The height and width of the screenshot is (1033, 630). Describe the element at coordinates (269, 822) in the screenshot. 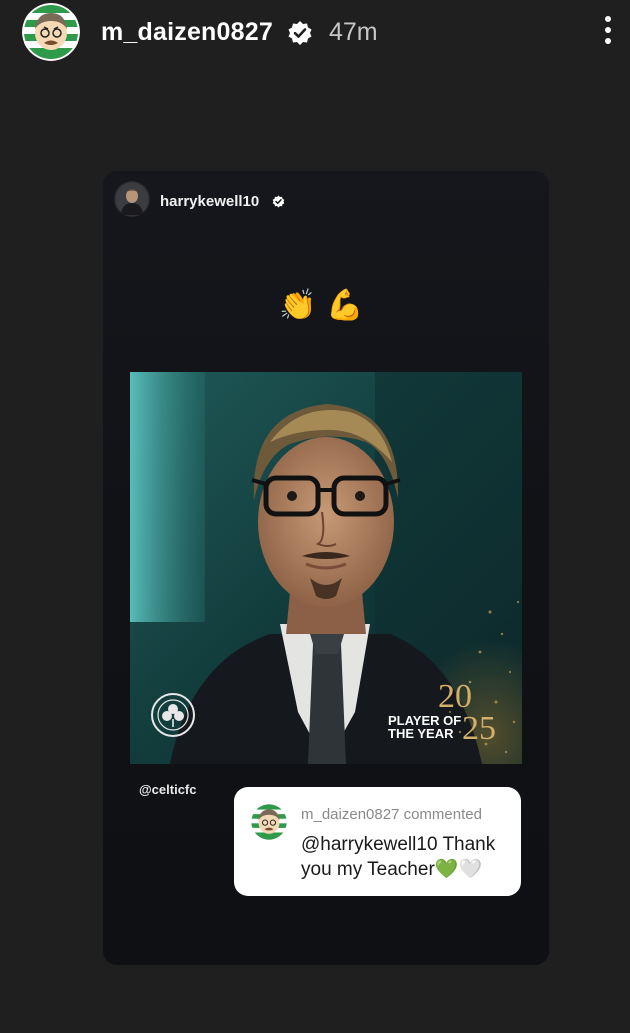

I see `commenter-avatar` at that location.